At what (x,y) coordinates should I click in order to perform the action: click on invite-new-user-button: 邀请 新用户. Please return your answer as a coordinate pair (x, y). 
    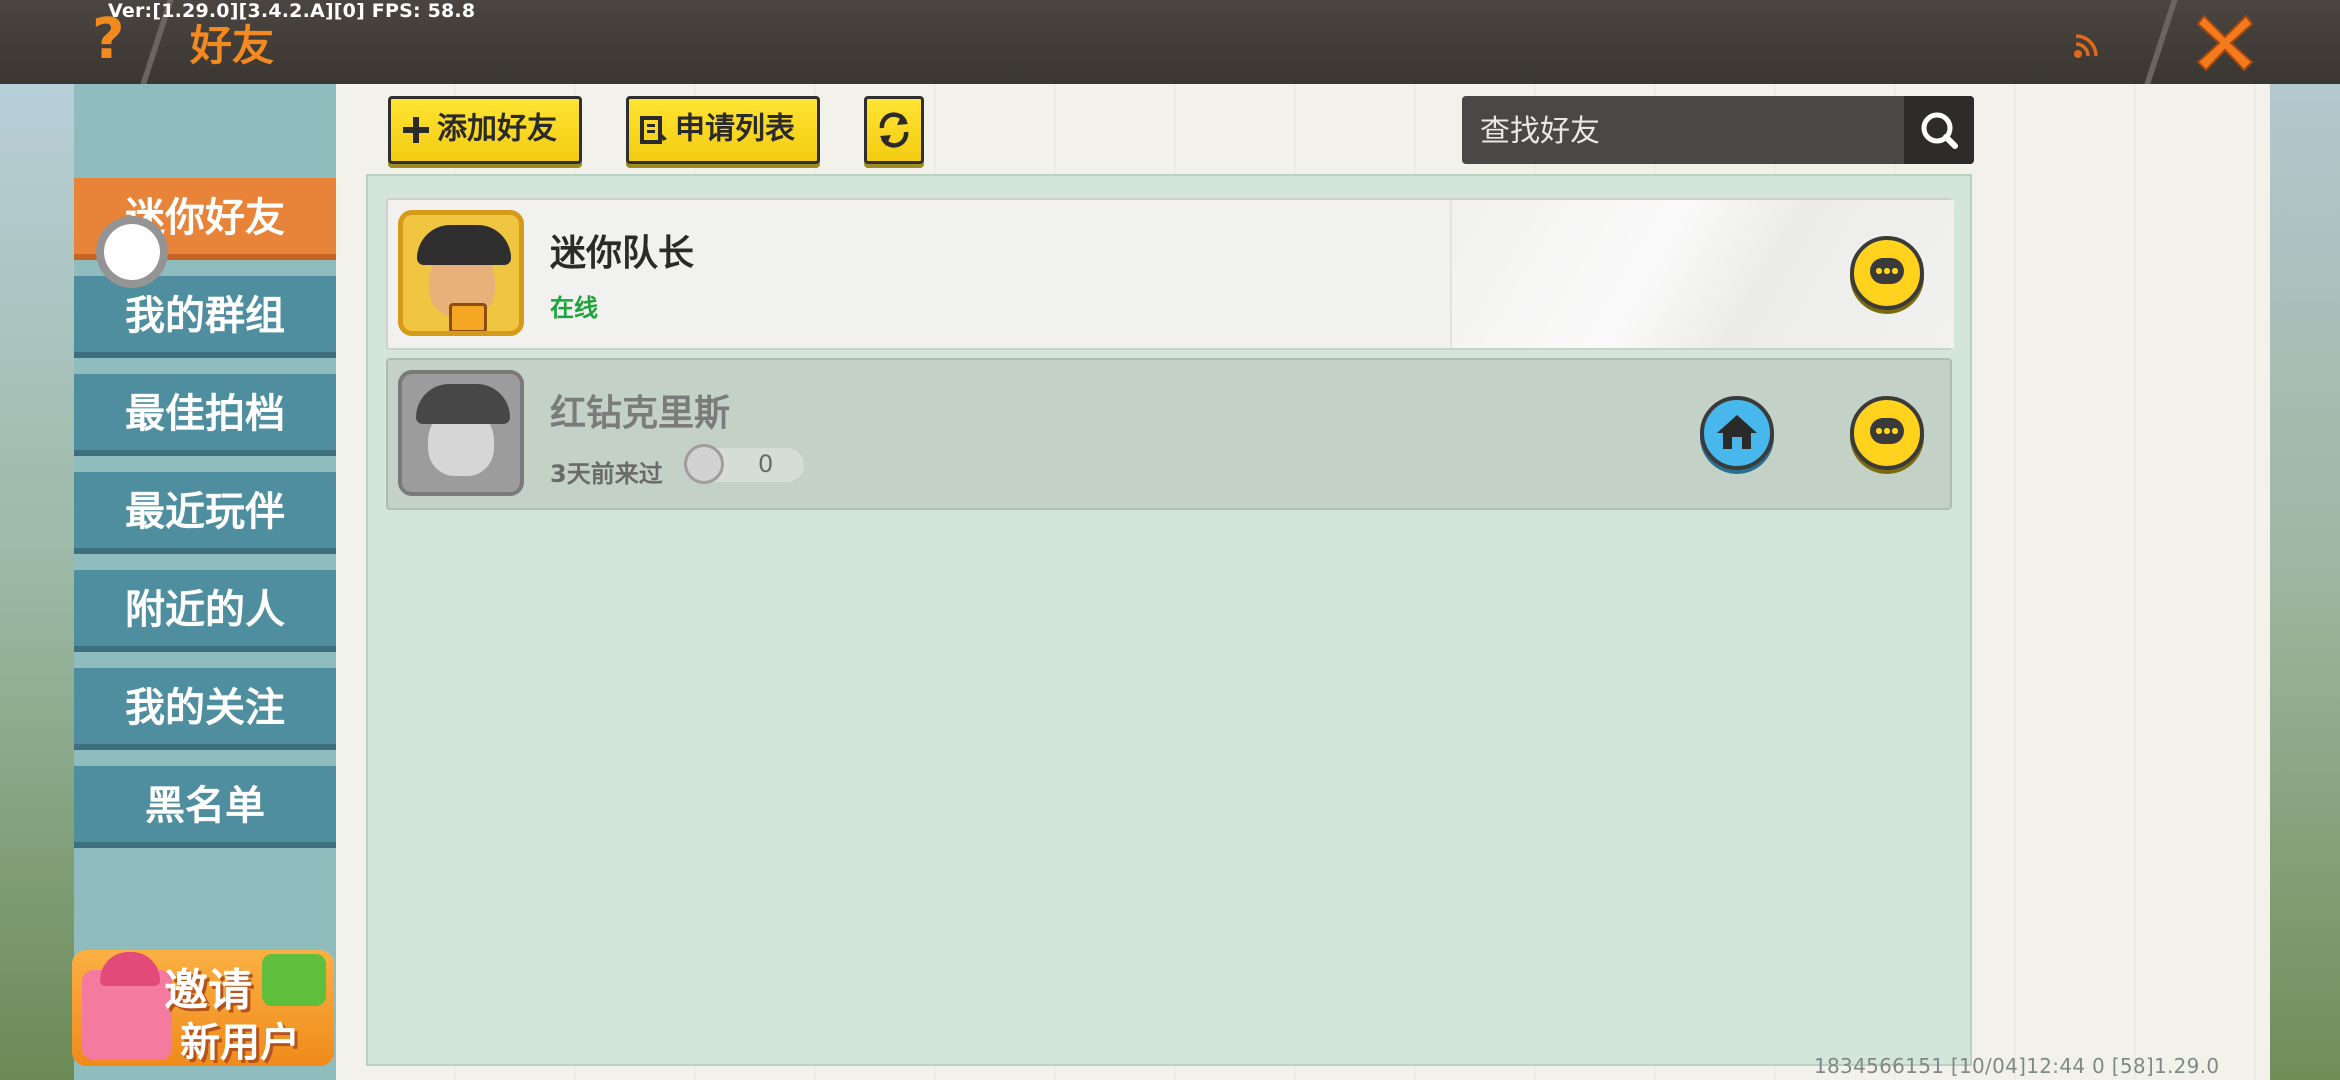
    Looking at the image, I should click on (203, 1008).